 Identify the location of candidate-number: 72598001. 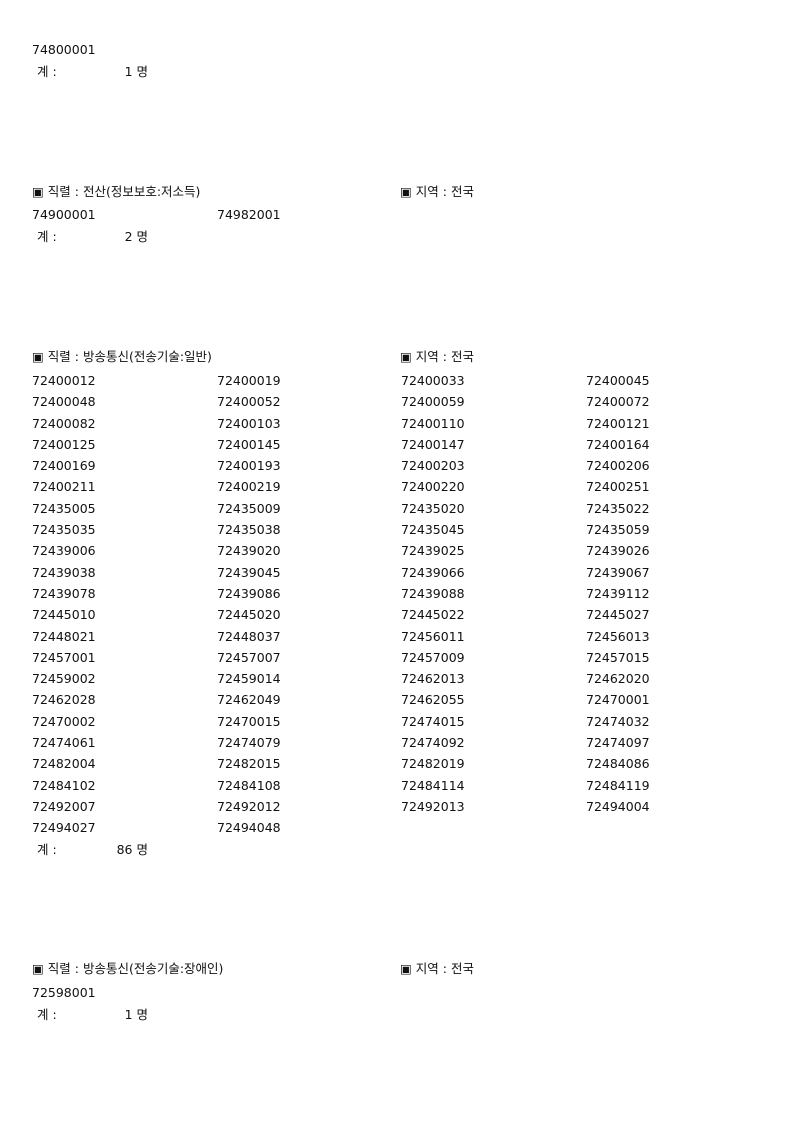
(64, 992).